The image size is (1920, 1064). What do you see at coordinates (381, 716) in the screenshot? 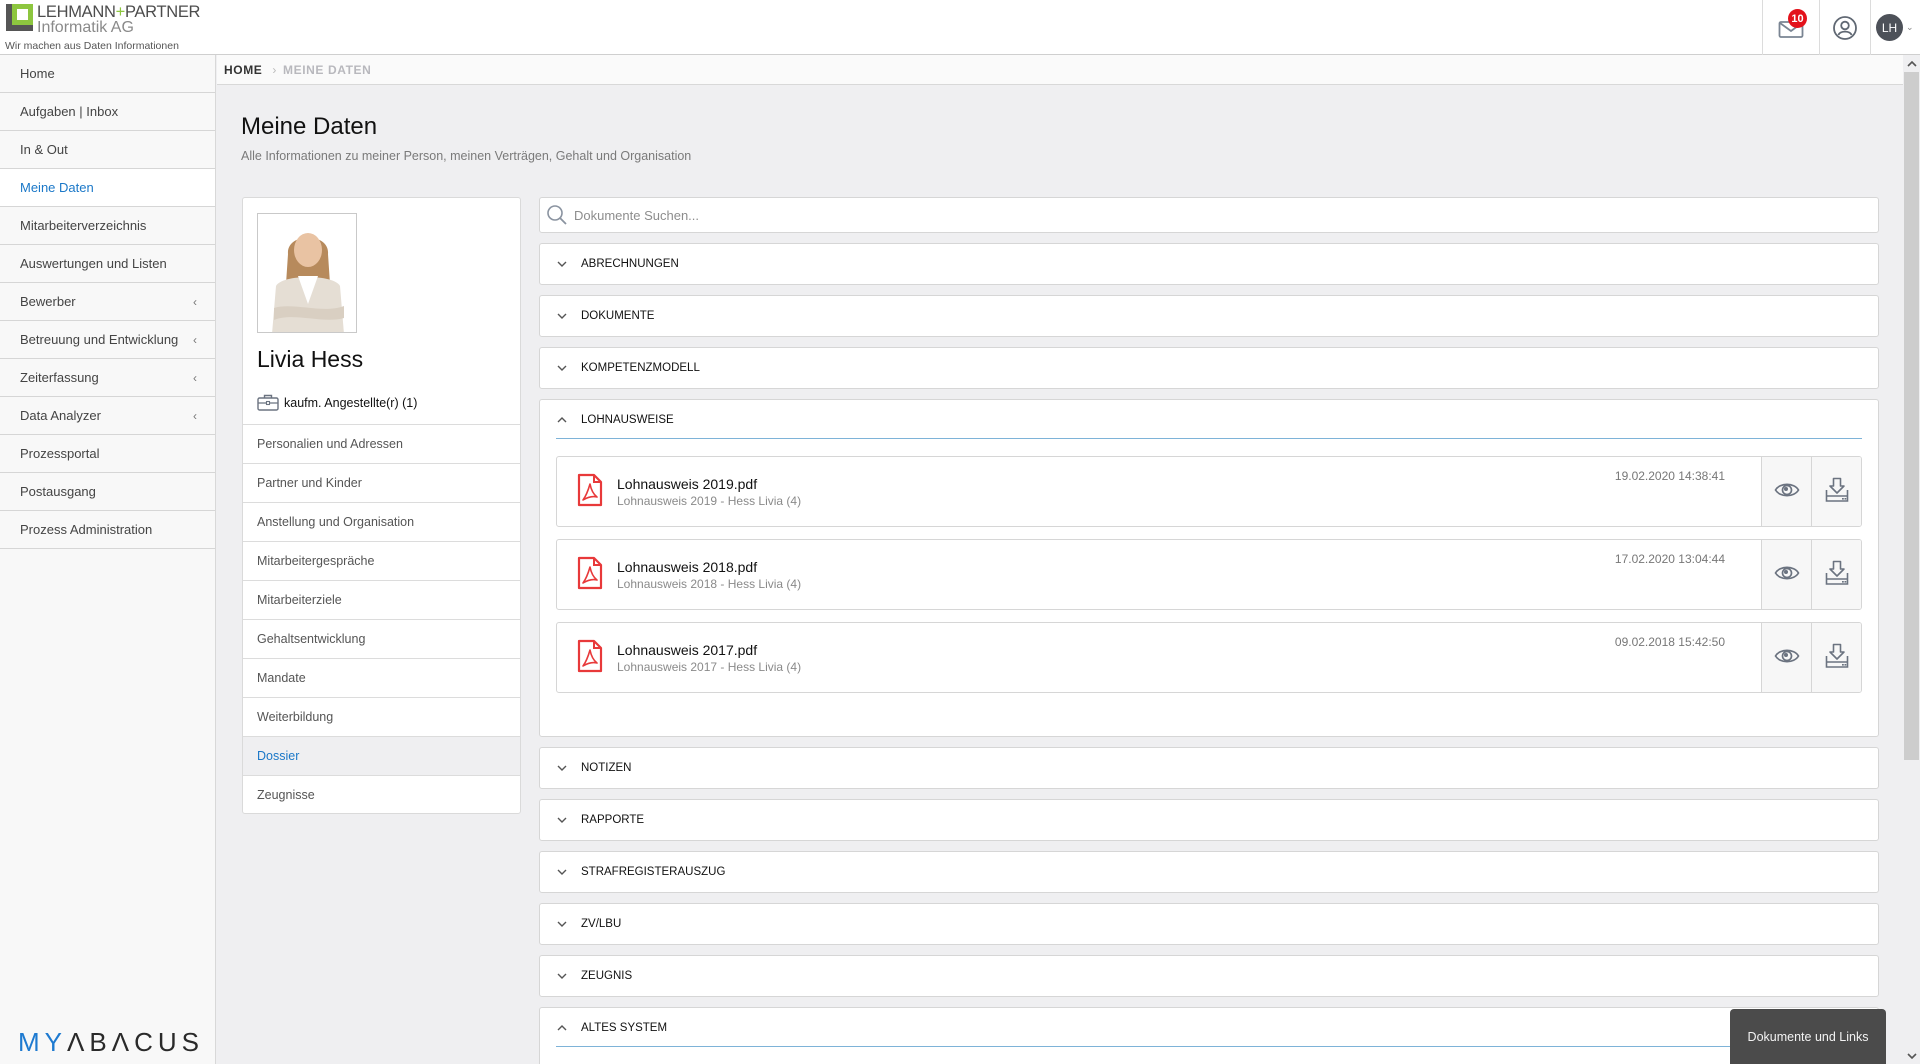
I see `profile-menu-item: Weiterbildung` at bounding box center [381, 716].